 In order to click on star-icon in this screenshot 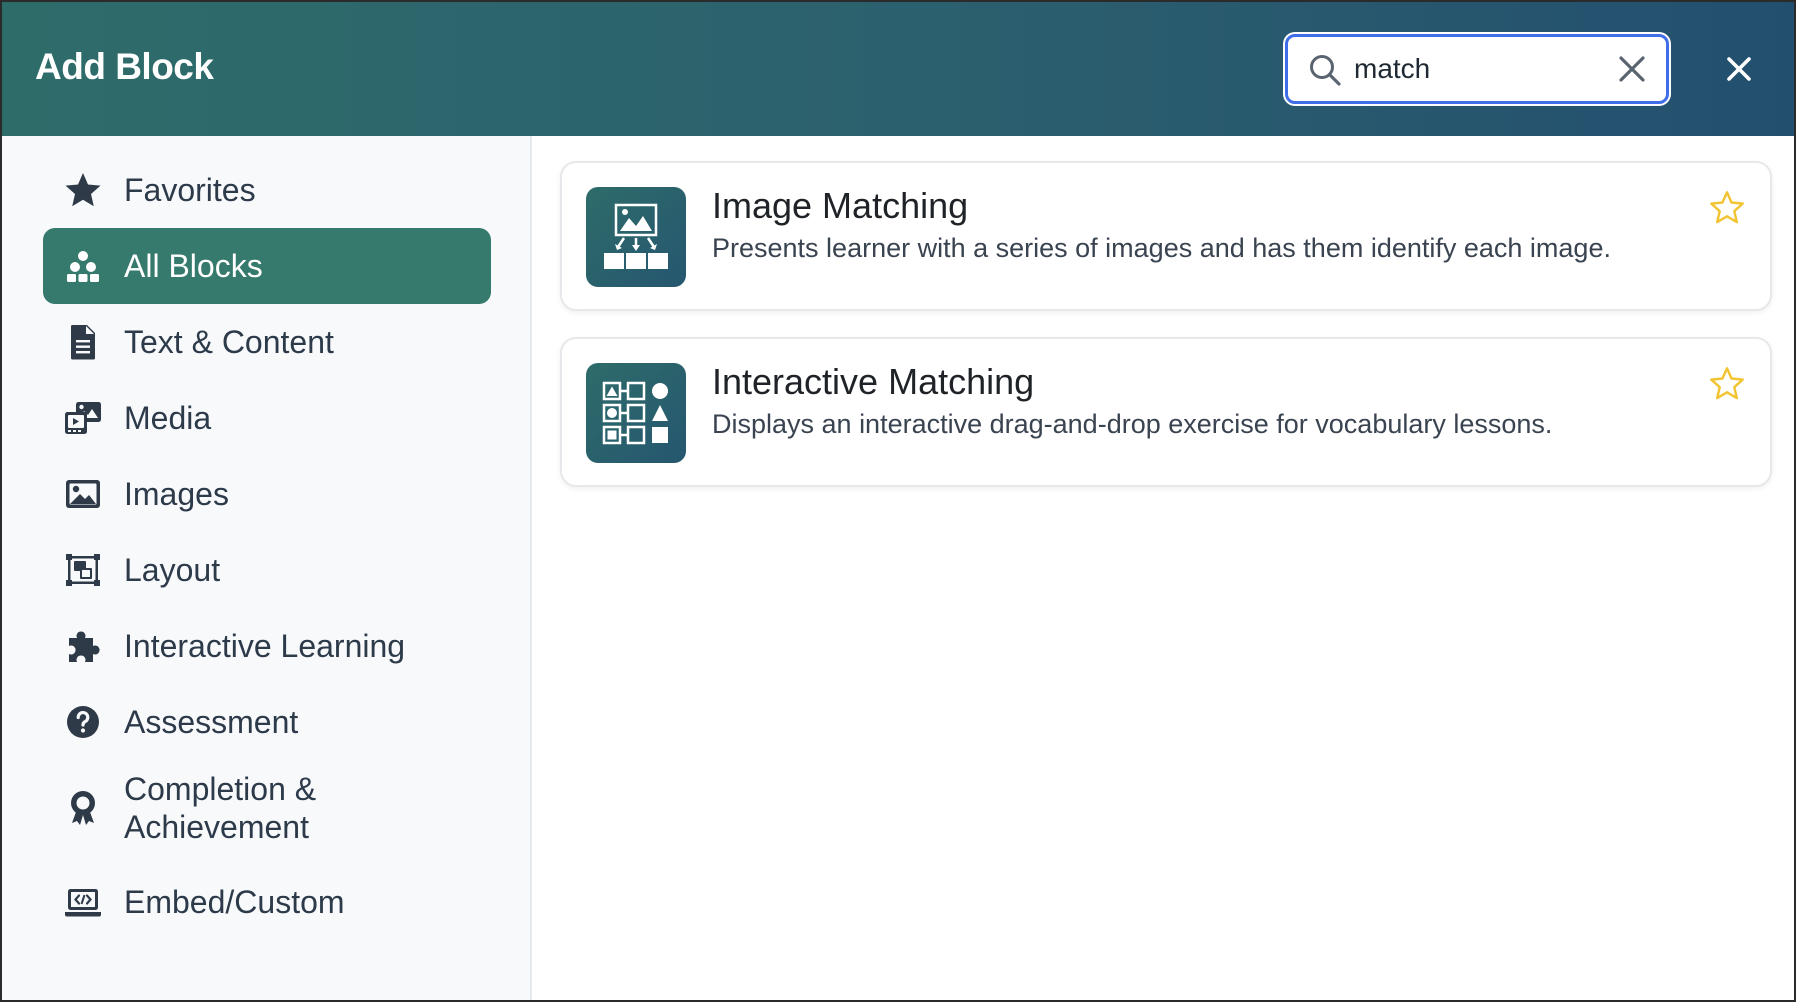, I will do `click(83, 190)`.